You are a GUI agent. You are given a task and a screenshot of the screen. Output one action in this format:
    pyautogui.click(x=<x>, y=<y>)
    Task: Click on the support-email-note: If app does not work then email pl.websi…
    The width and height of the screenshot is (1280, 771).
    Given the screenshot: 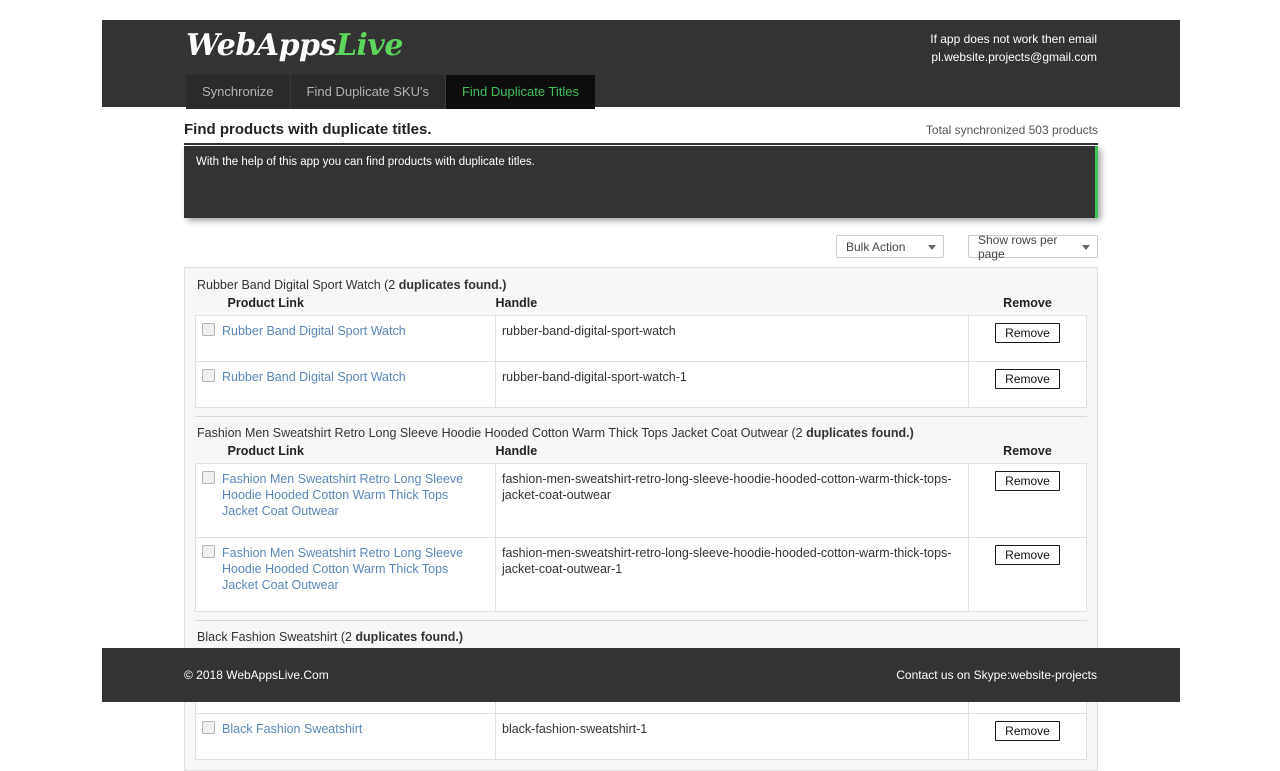 What is the action you would take?
    pyautogui.click(x=1013, y=48)
    